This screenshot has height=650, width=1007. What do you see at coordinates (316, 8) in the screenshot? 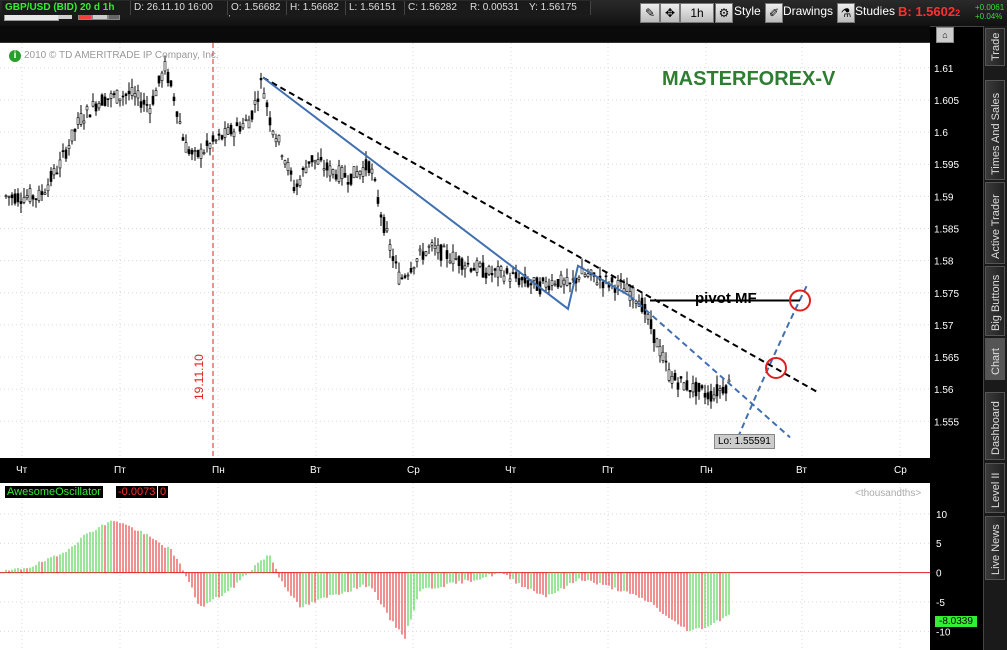
I see `info-high: H: 1.56682` at bounding box center [316, 8].